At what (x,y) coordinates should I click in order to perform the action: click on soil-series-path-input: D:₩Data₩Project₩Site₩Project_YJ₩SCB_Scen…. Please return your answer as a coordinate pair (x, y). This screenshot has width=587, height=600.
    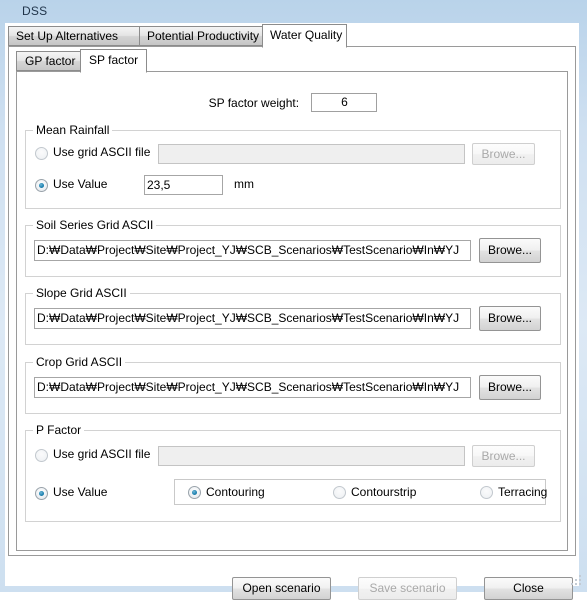
    Looking at the image, I should click on (252, 250).